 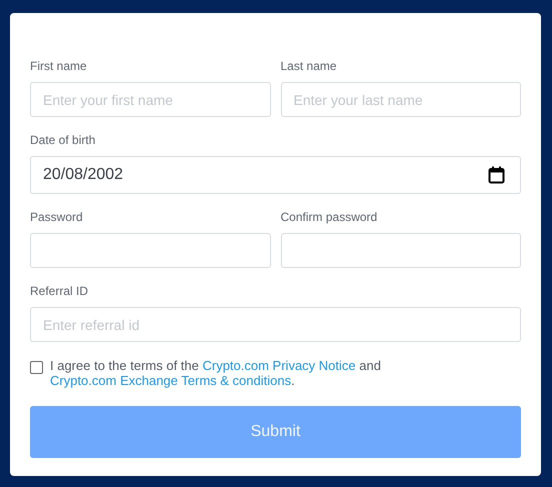 I want to click on text-field: Enter your last name, so click(x=400, y=99).